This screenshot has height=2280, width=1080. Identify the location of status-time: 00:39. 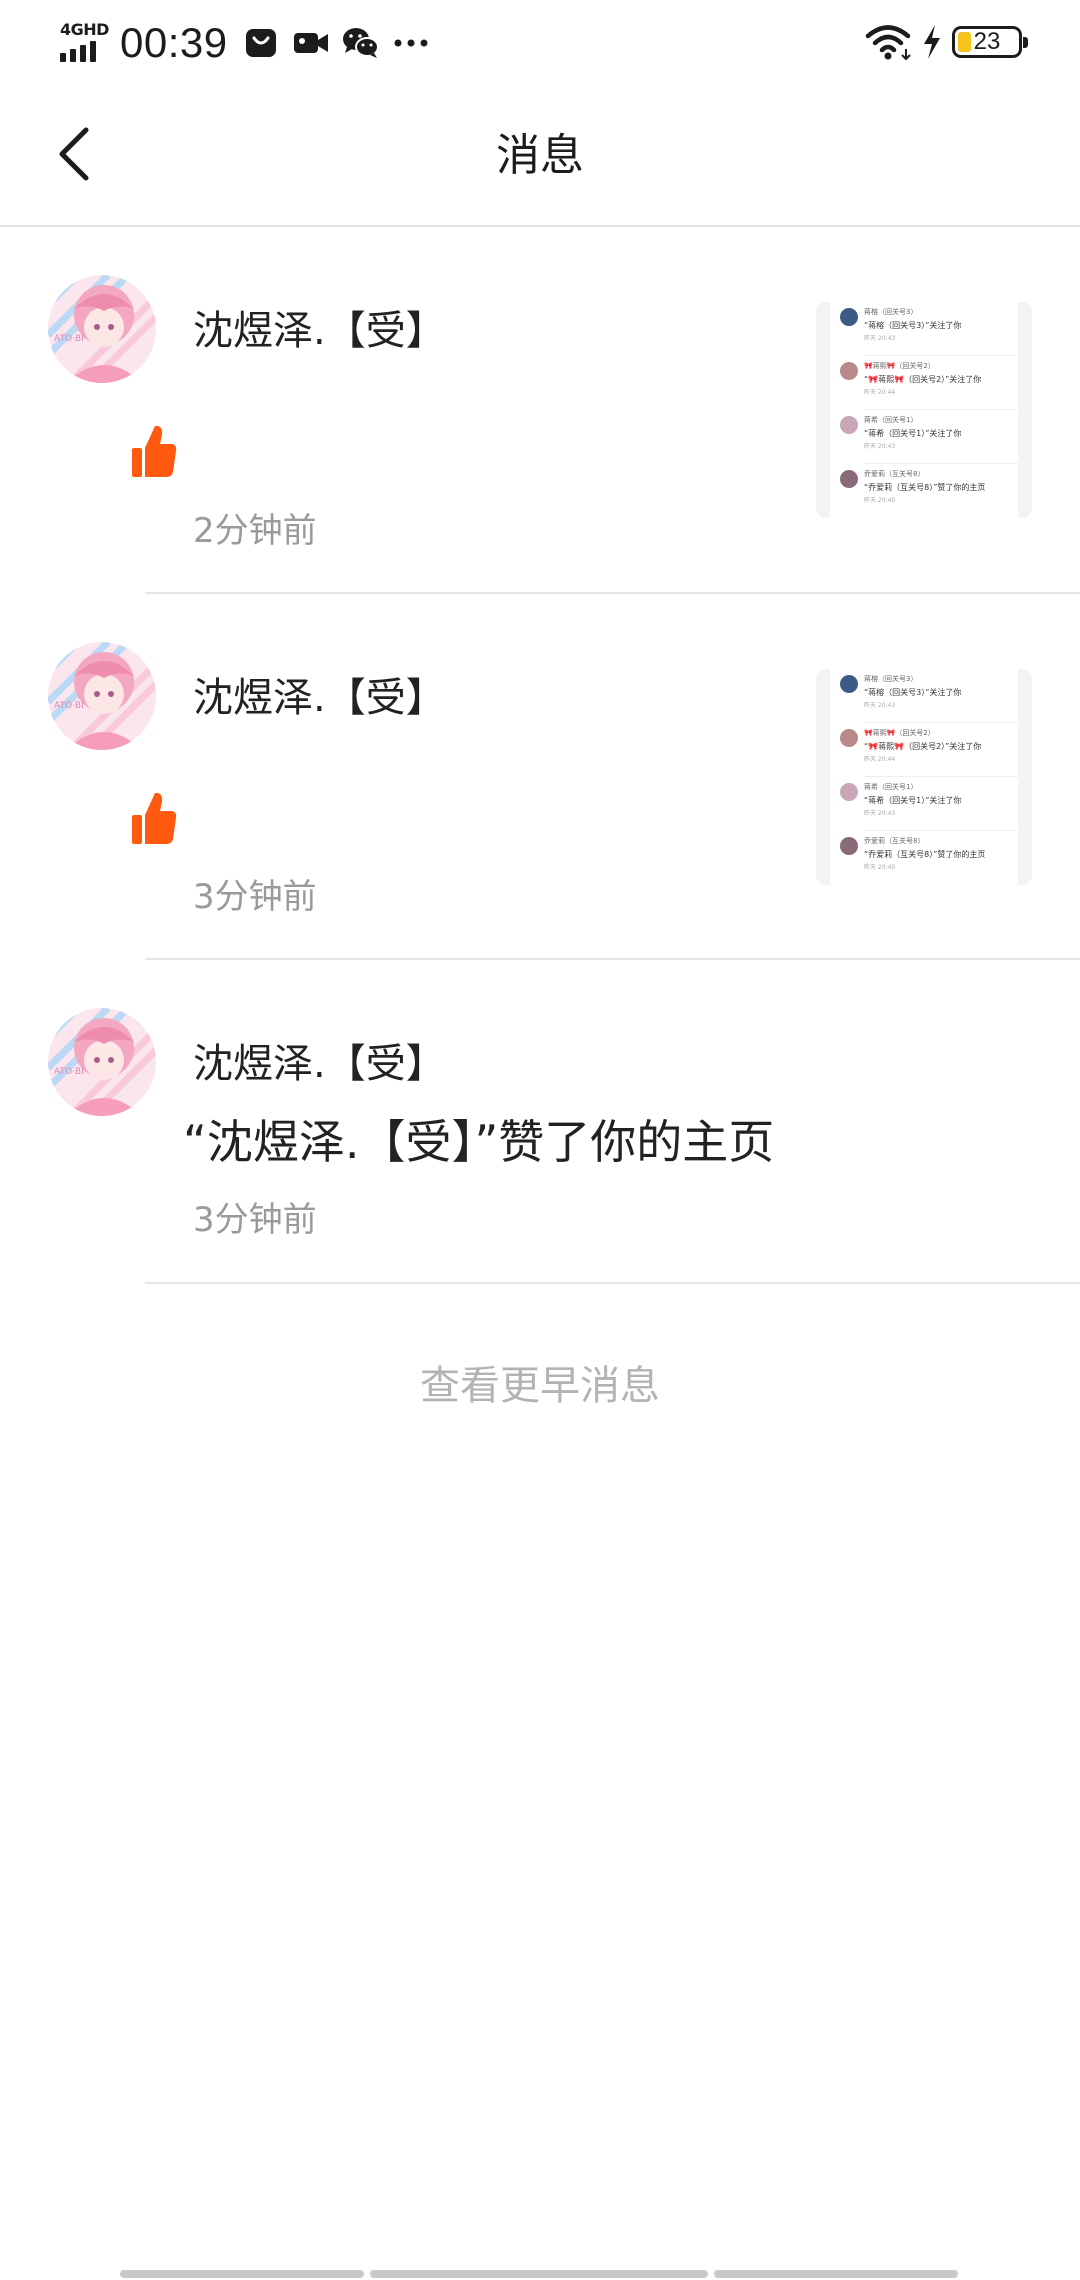
(174, 42).